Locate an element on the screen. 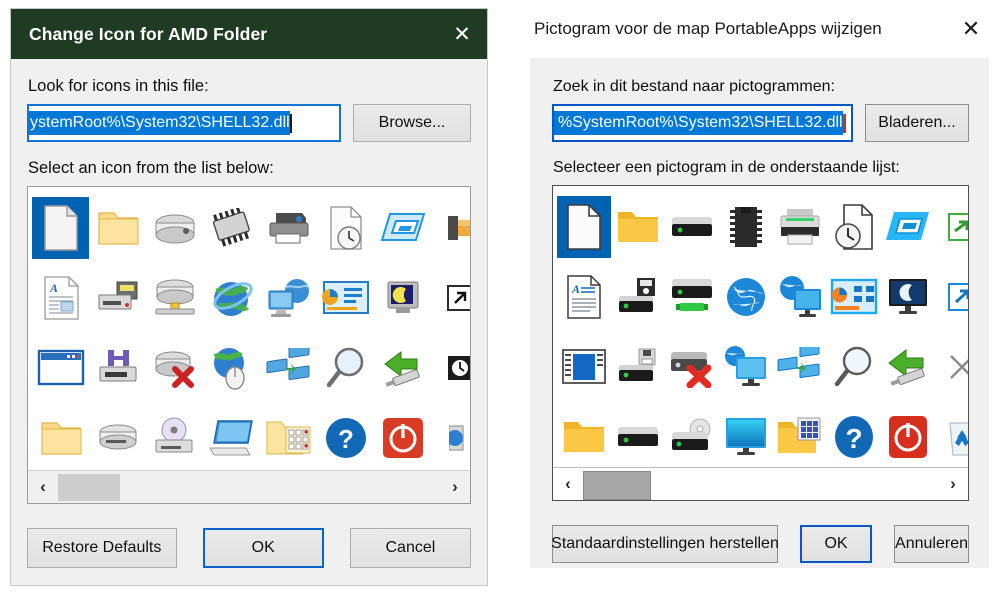  left-path-value: ystemRoot%\System32\SHELL32.dll is located at coordinates (159, 123).